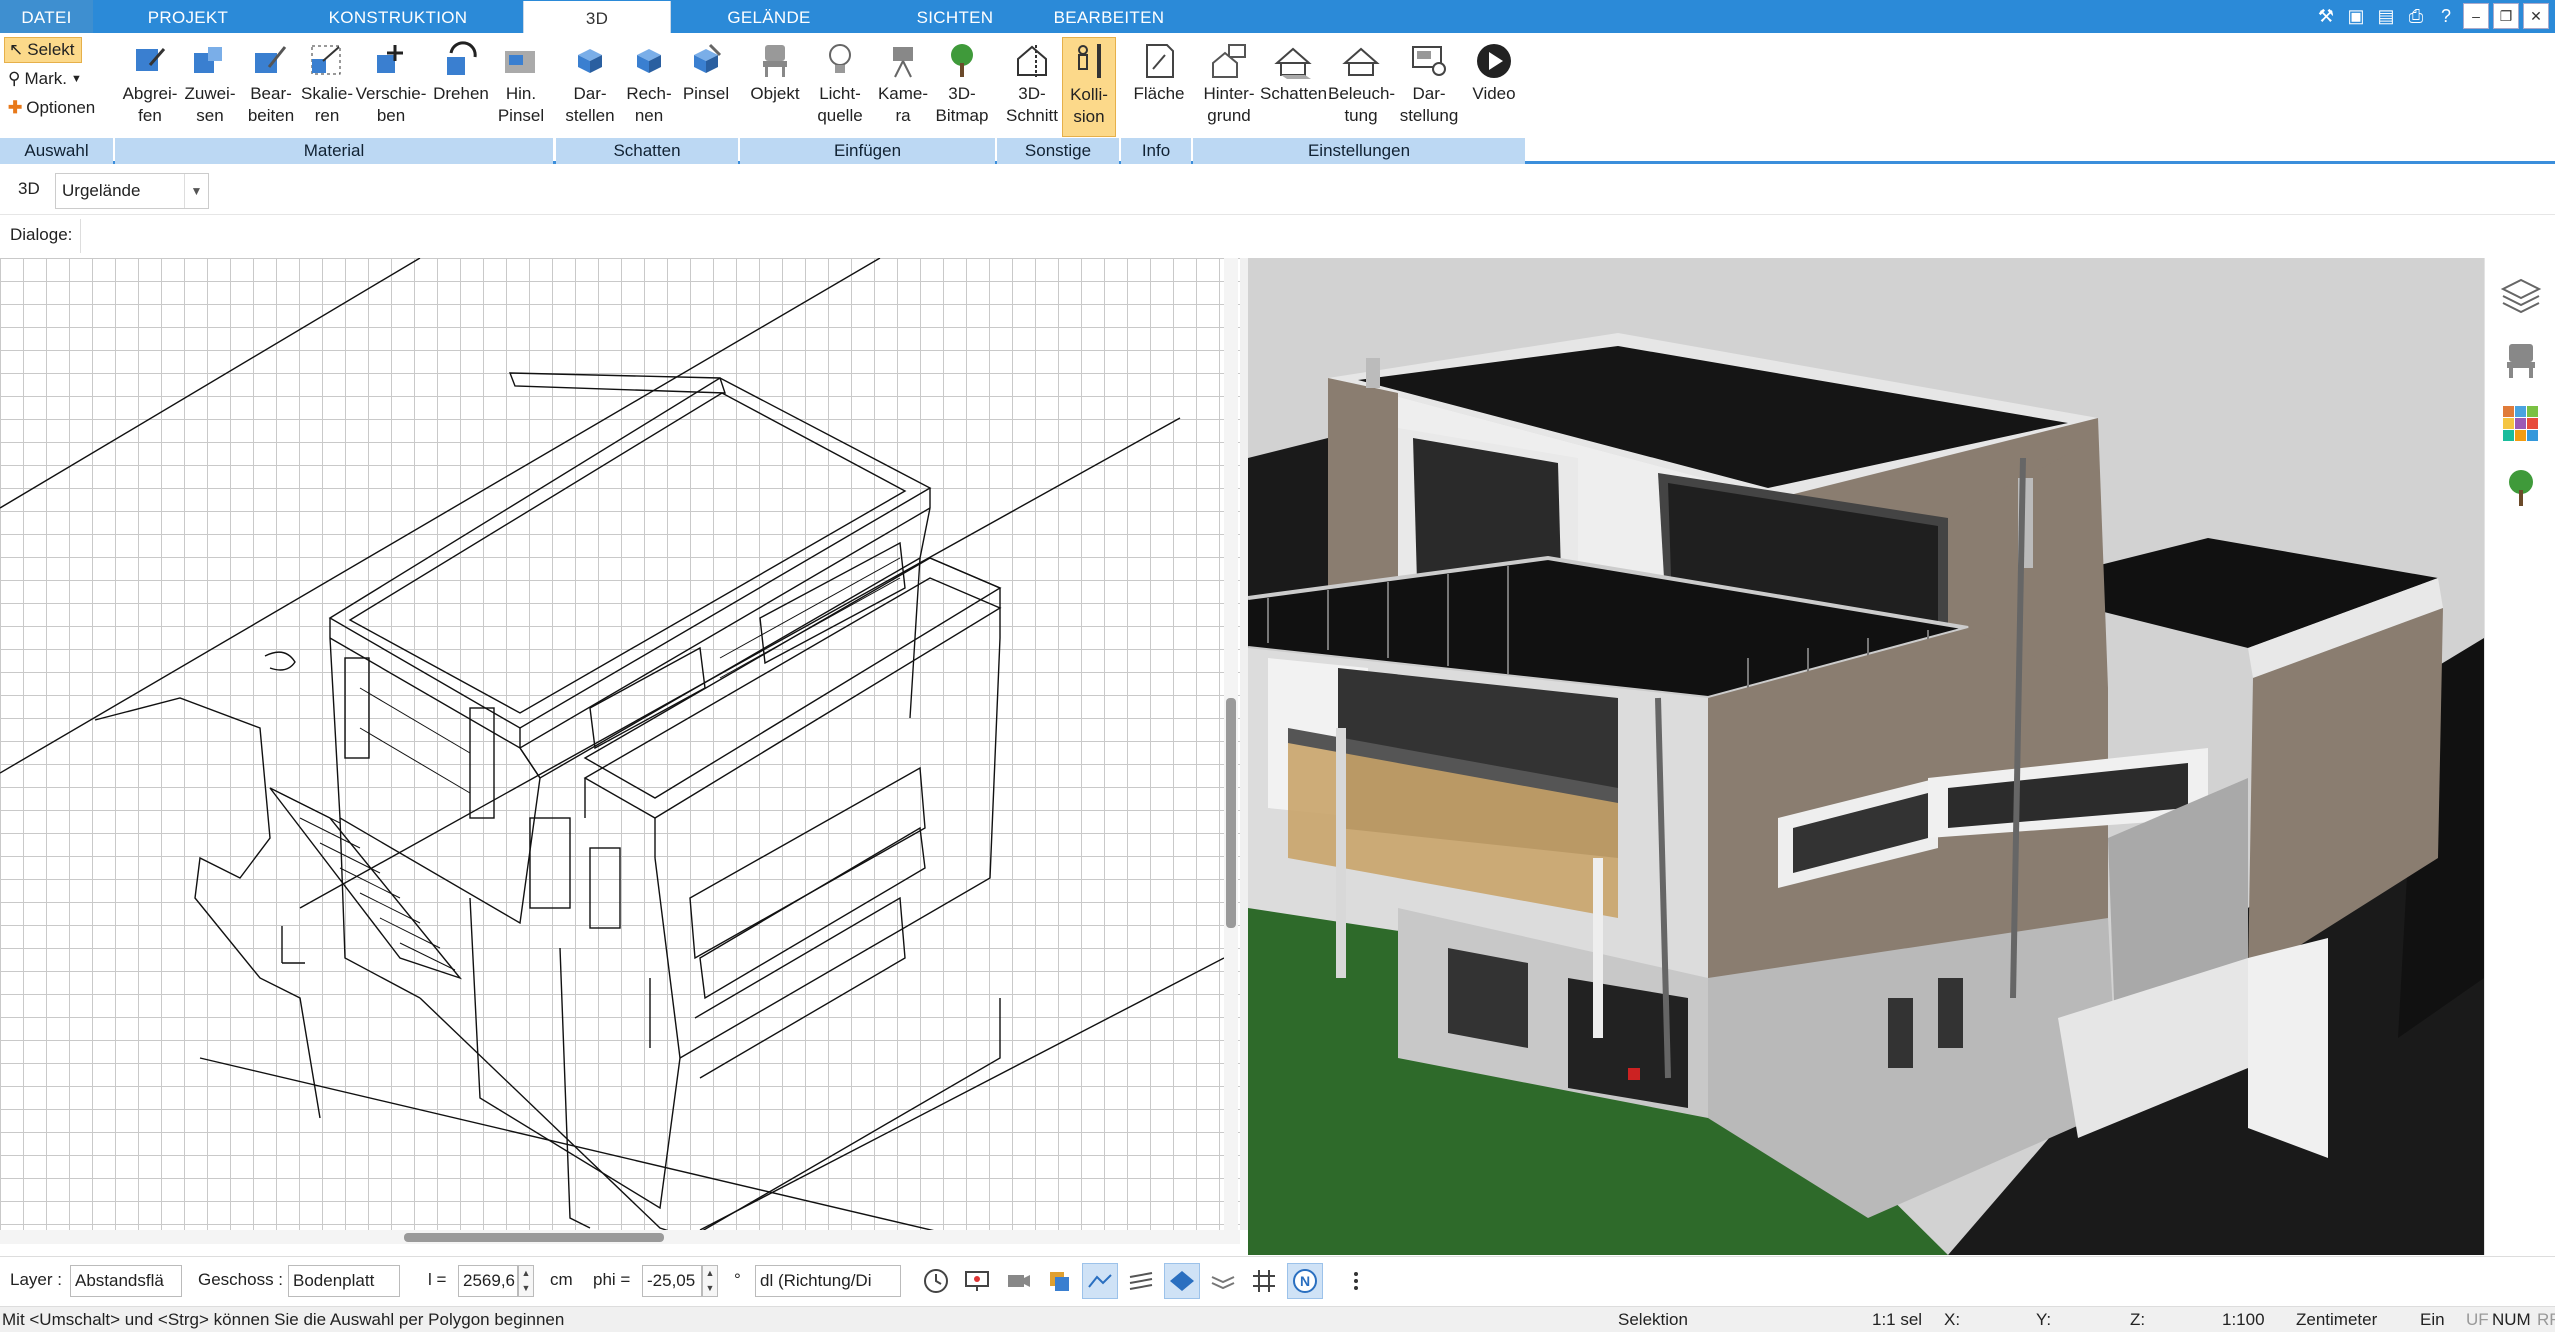 Image resolution: width=2555 pixels, height=1332 pixels. I want to click on close-button: ✕, so click(2536, 16).